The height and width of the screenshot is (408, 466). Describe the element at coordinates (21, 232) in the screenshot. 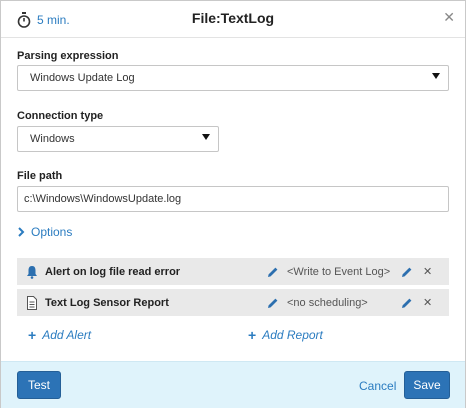

I see `chevron-right-icon` at that location.